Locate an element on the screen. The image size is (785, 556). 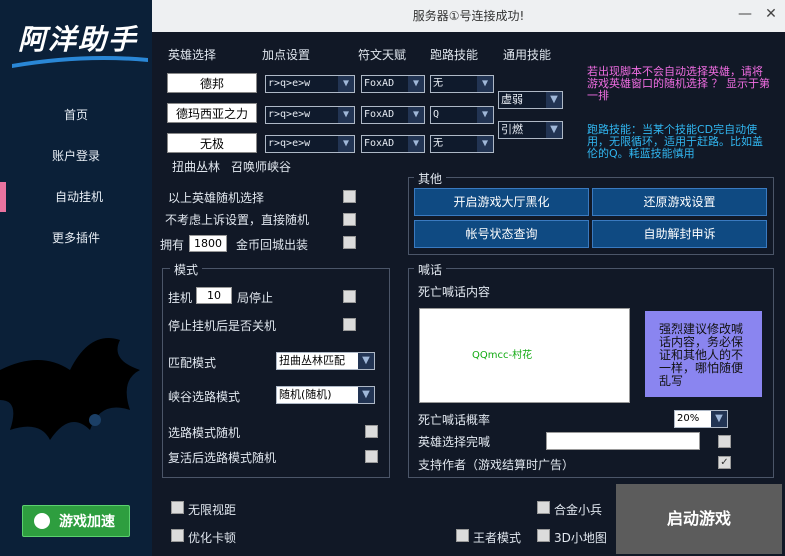
match-mode-dropdown: 扭曲丛林匹配 ▼ is located at coordinates (325, 361).